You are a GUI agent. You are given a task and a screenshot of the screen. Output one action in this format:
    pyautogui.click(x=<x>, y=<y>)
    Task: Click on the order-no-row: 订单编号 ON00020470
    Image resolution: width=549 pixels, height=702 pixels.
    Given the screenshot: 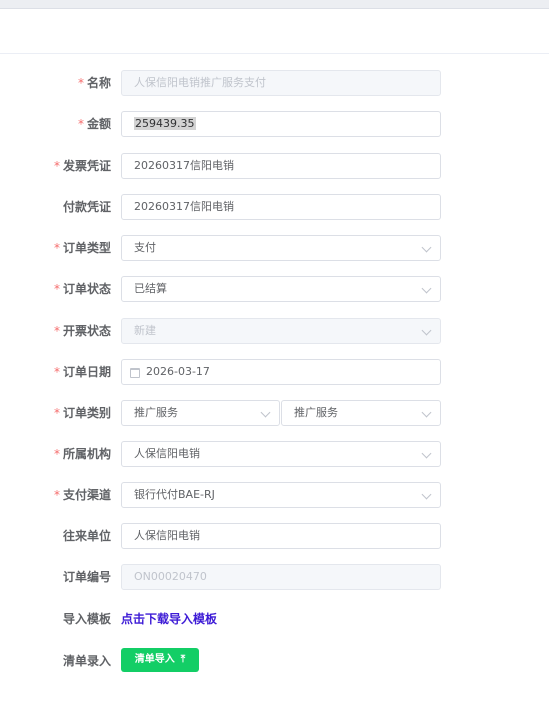 What is the action you would take?
    pyautogui.click(x=274, y=577)
    